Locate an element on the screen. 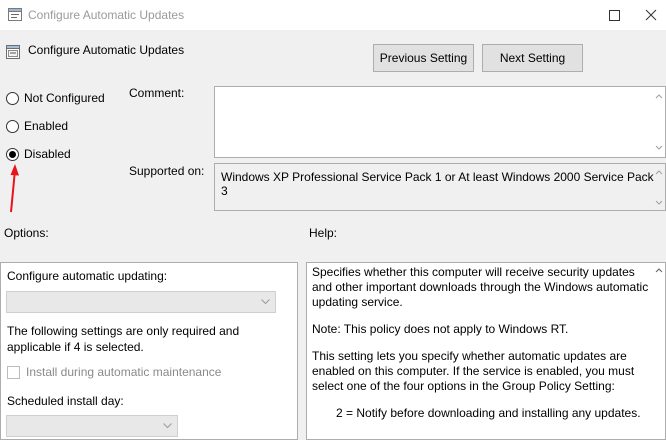 The height and width of the screenshot is (440, 666). configure-updating-label: Configure automatic updating: is located at coordinates (87, 276).